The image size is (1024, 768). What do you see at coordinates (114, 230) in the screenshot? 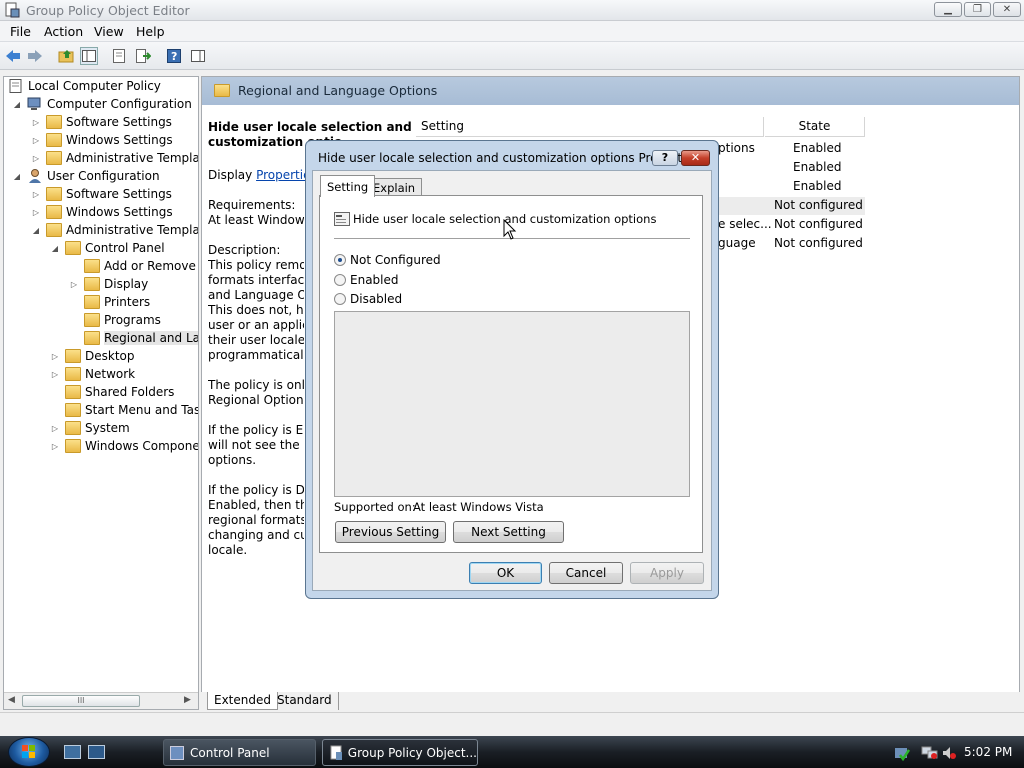
I see `tree-item-administrative-templates-user: ◢ Administrative Template` at bounding box center [114, 230].